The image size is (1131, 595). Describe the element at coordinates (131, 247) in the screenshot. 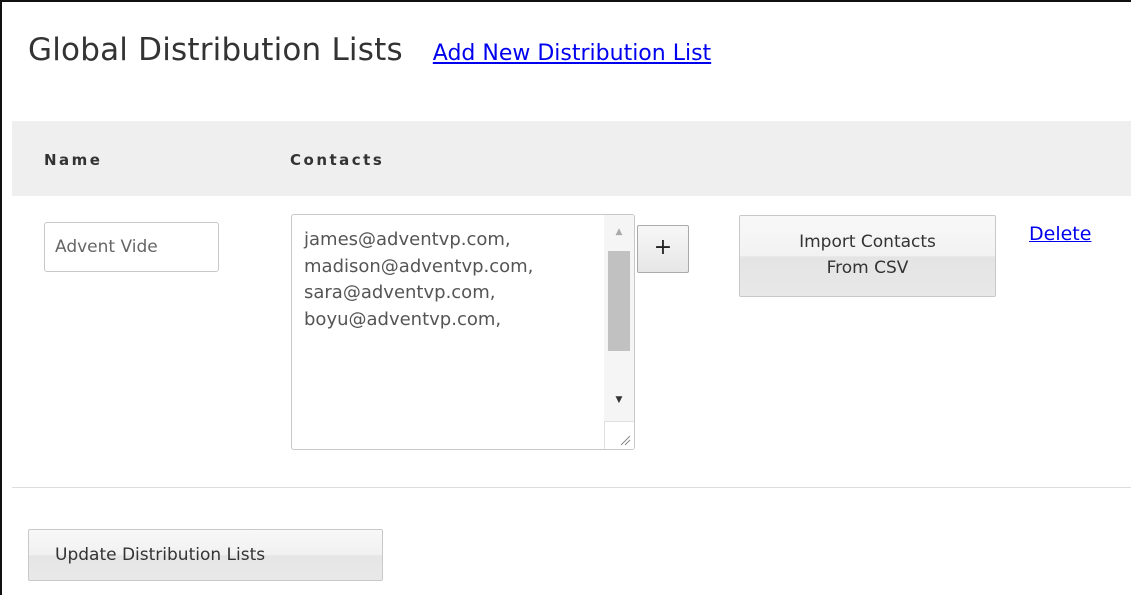

I see `list-name-input` at that location.